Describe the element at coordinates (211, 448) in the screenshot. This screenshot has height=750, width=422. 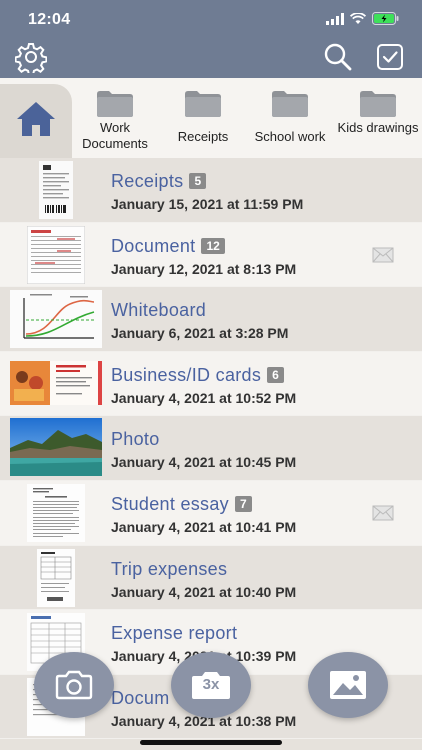
I see `document-row: Photo January 4, 2021 at 10:45 PM` at that location.